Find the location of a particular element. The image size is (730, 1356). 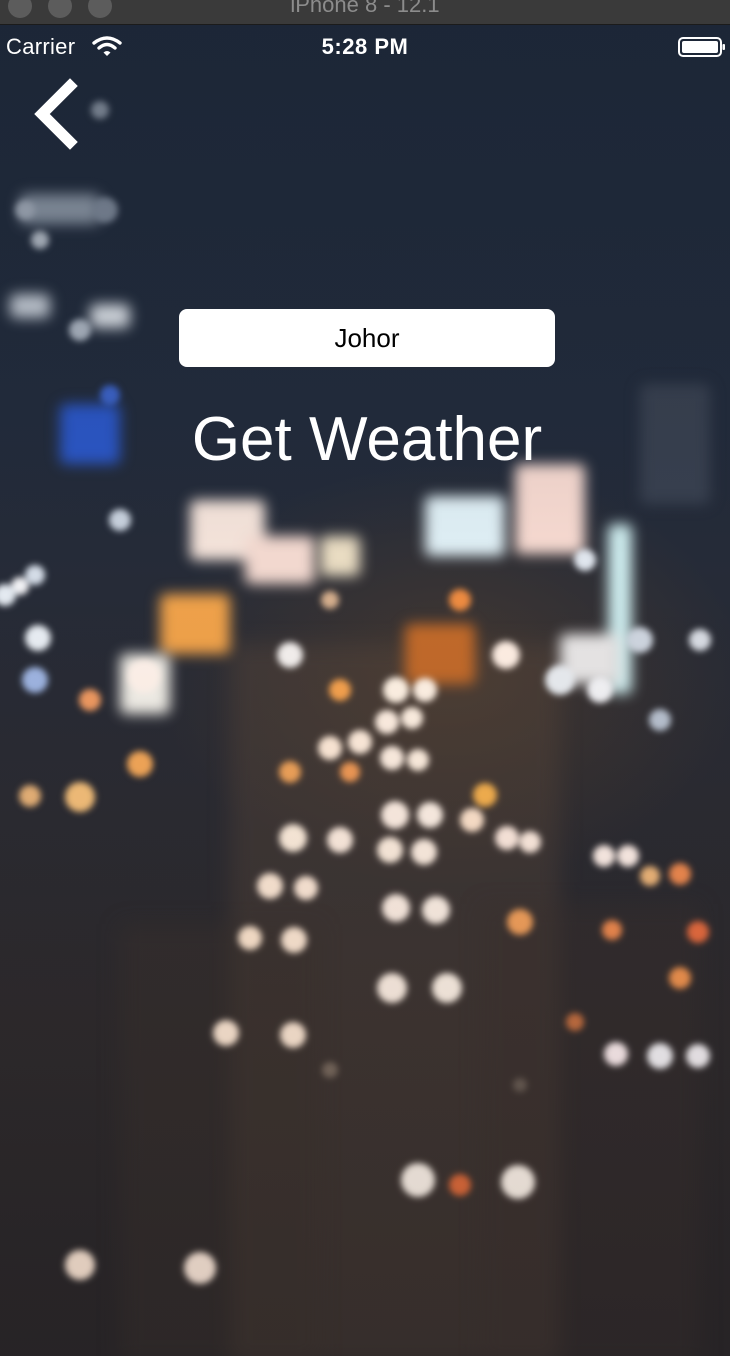

simulator-title-bar: iPhone 8 - 12.1 is located at coordinates (365, 12).